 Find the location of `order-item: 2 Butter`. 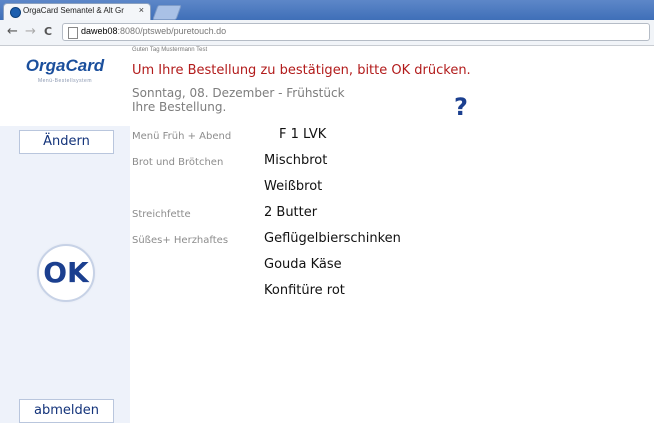

order-item: 2 Butter is located at coordinates (291, 212).